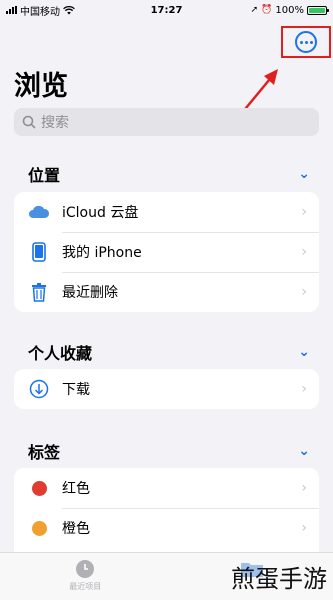 The image size is (333, 600). What do you see at coordinates (39, 212) in the screenshot?
I see `cloud-icon` at bounding box center [39, 212].